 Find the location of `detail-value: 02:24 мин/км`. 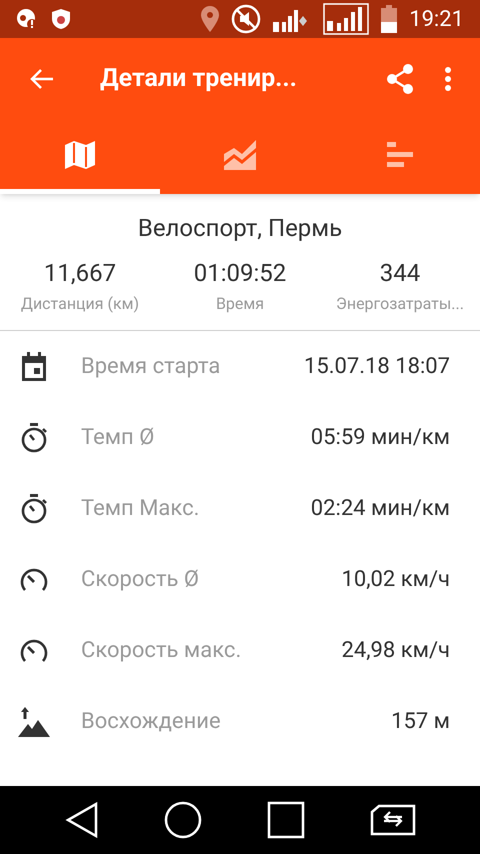

detail-value: 02:24 мин/км is located at coordinates (380, 509).